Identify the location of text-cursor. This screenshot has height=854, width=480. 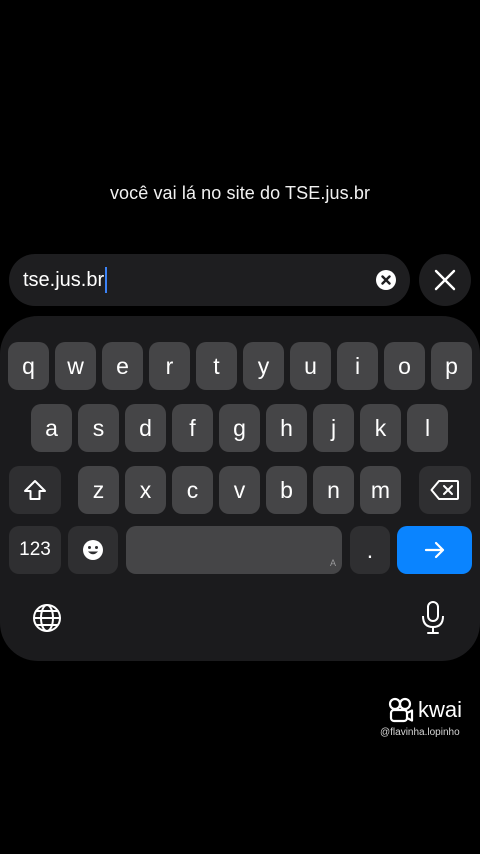
(106, 280).